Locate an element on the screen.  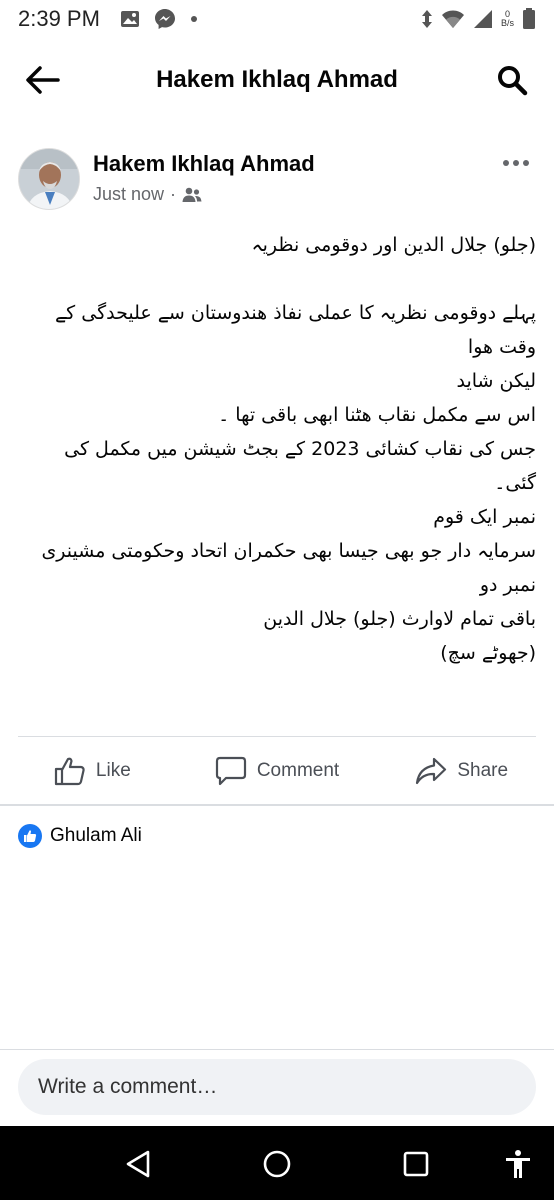
search-button is located at coordinates (512, 80).